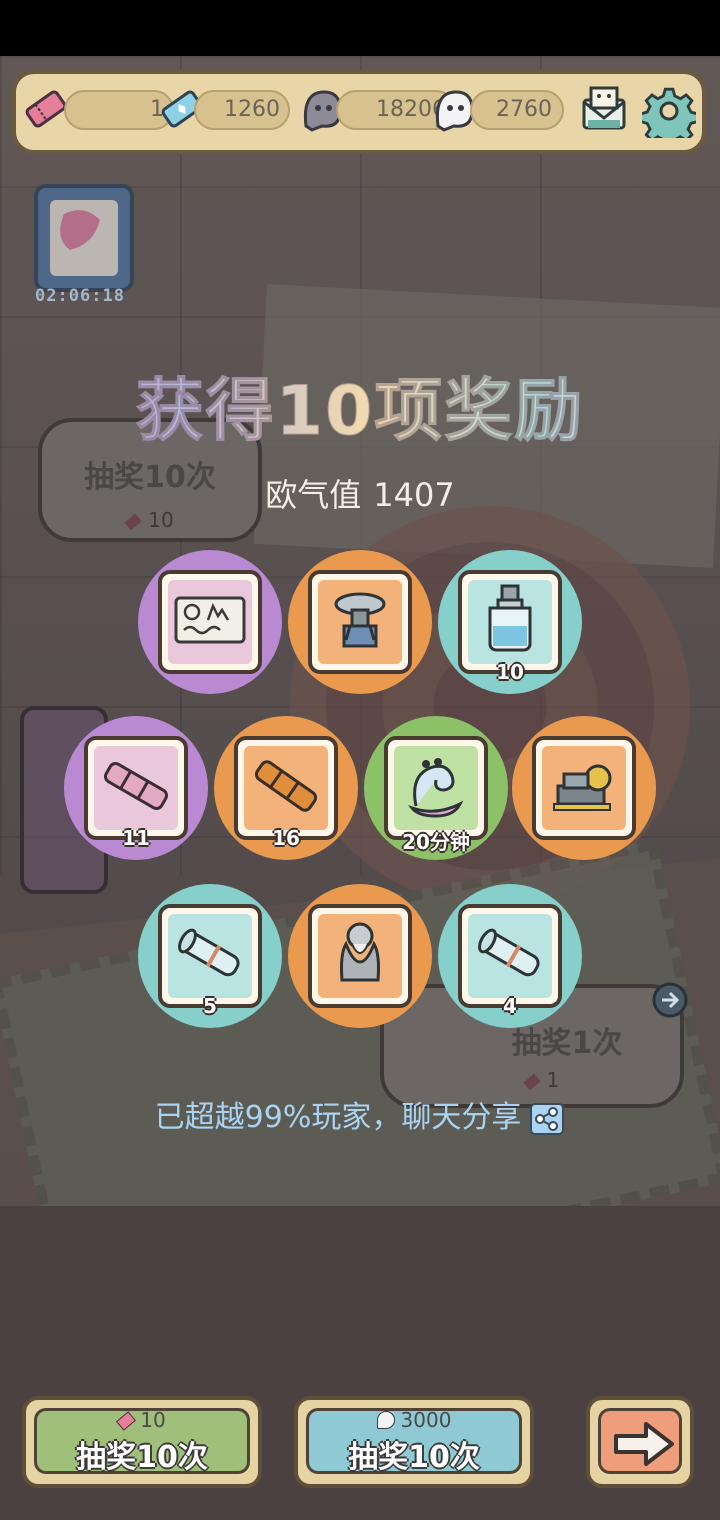 This screenshot has width=720, height=1520. I want to click on luck-label: 欧气值, so click(313, 495).